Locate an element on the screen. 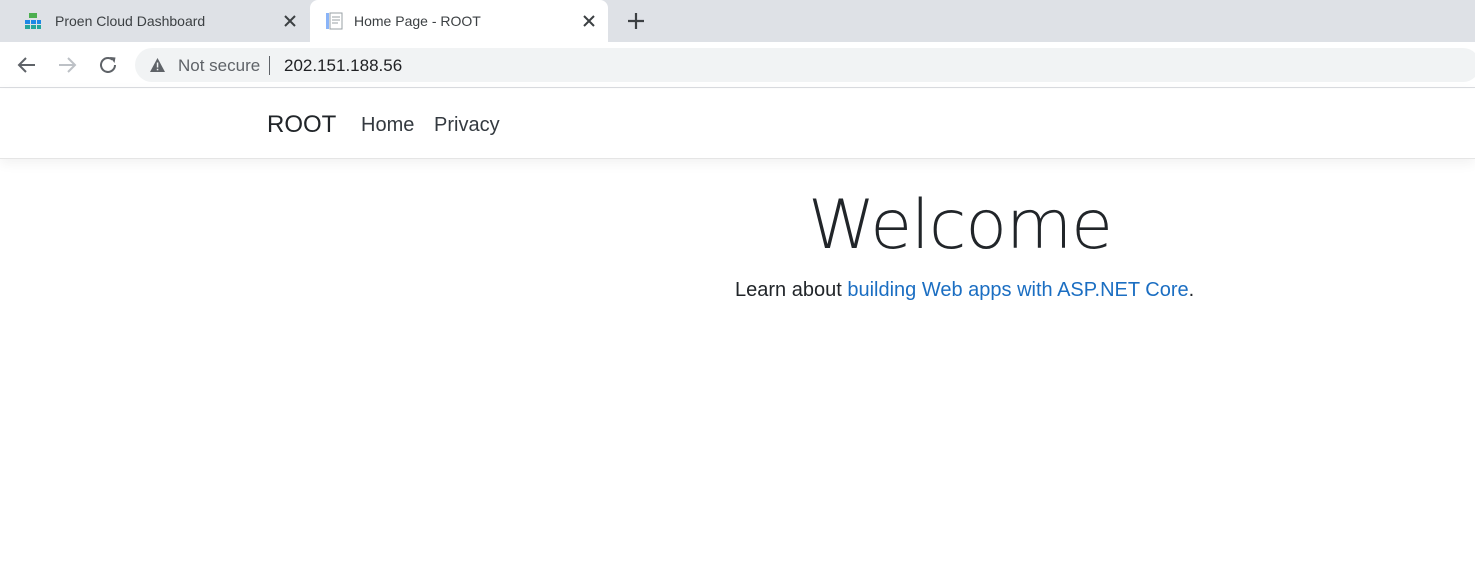 This screenshot has height=577, width=1475. tab-proen-cloud-dashboard: Proen Cloud Dashboard is located at coordinates (154, 21).